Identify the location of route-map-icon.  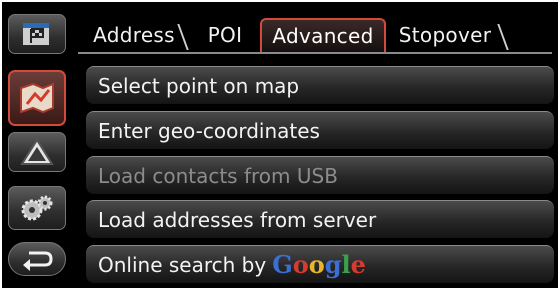
(37, 98).